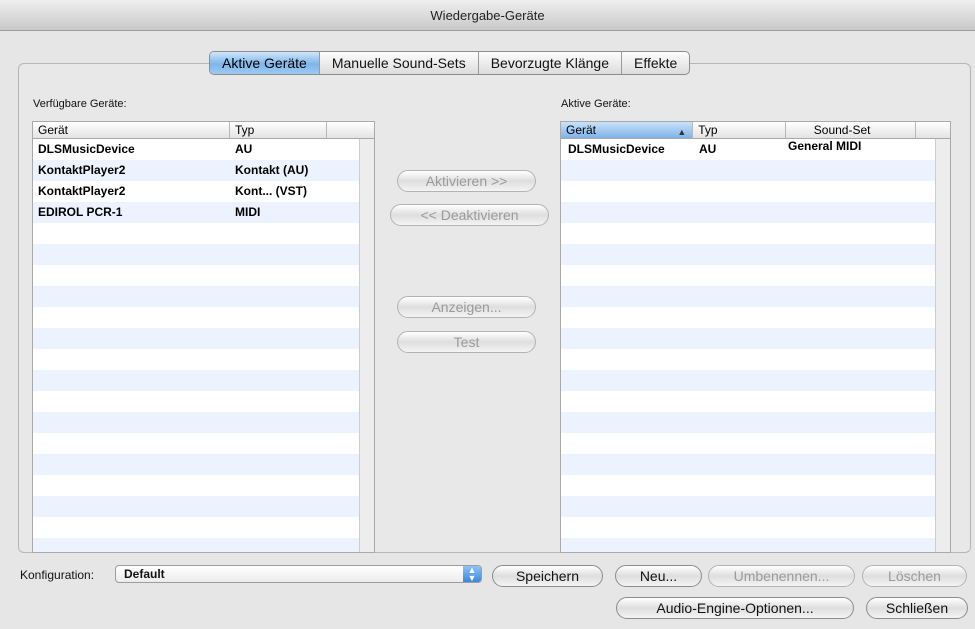 The width and height of the screenshot is (975, 629). I want to click on sort-ascending-icon: ▲, so click(682, 132).